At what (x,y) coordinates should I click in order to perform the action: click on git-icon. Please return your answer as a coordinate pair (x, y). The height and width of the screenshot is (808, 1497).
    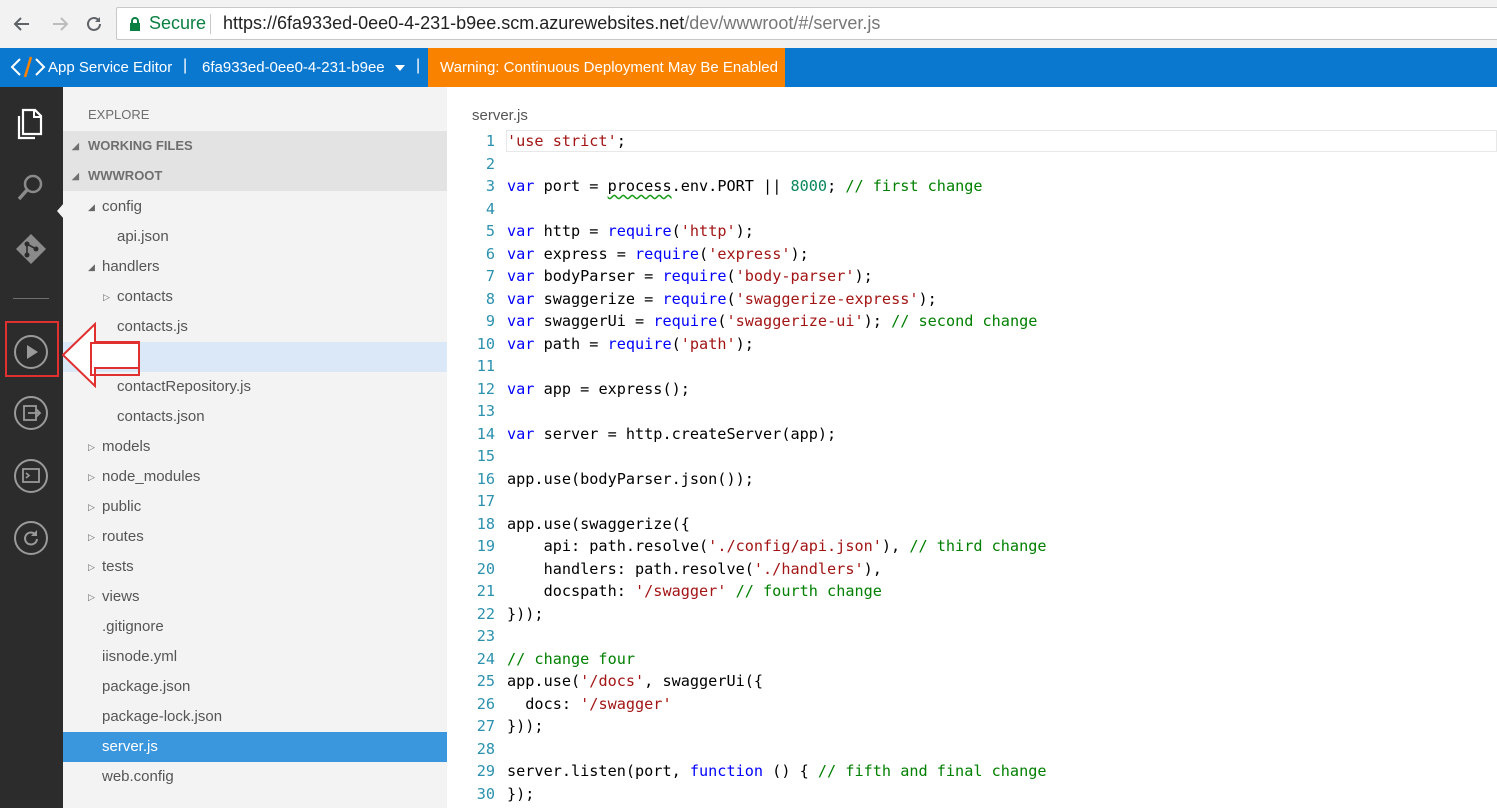
    Looking at the image, I should click on (31, 249).